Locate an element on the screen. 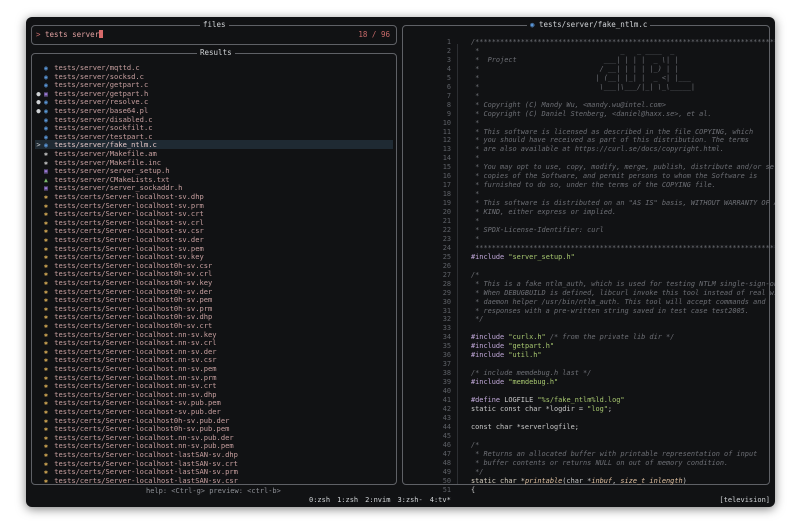  window-tabs: 0:zsh 1:zsh 2:nvim 3:zsh- 4:tv* is located at coordinates (383, 500).